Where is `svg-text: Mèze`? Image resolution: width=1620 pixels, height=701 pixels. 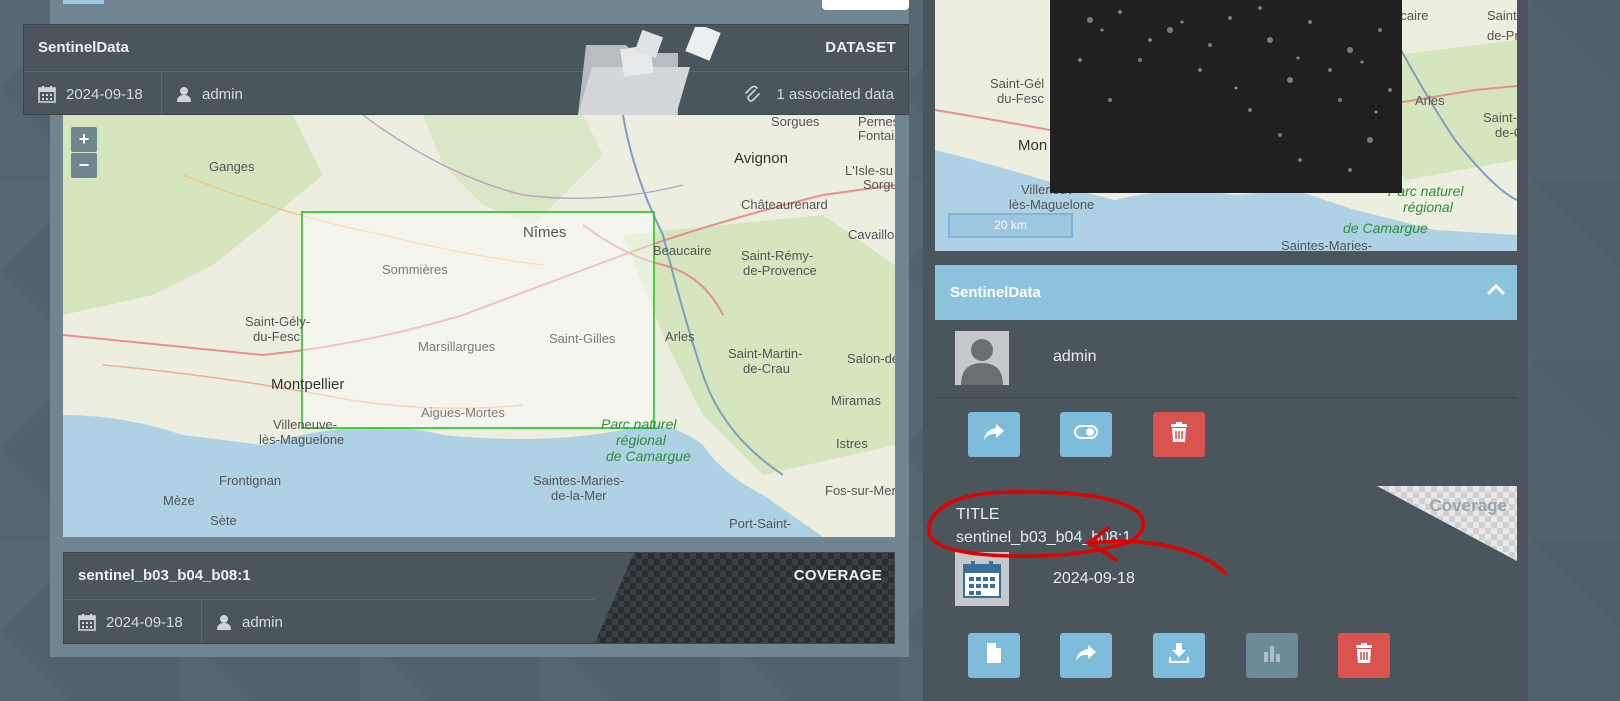
svg-text: Mèze is located at coordinates (179, 500).